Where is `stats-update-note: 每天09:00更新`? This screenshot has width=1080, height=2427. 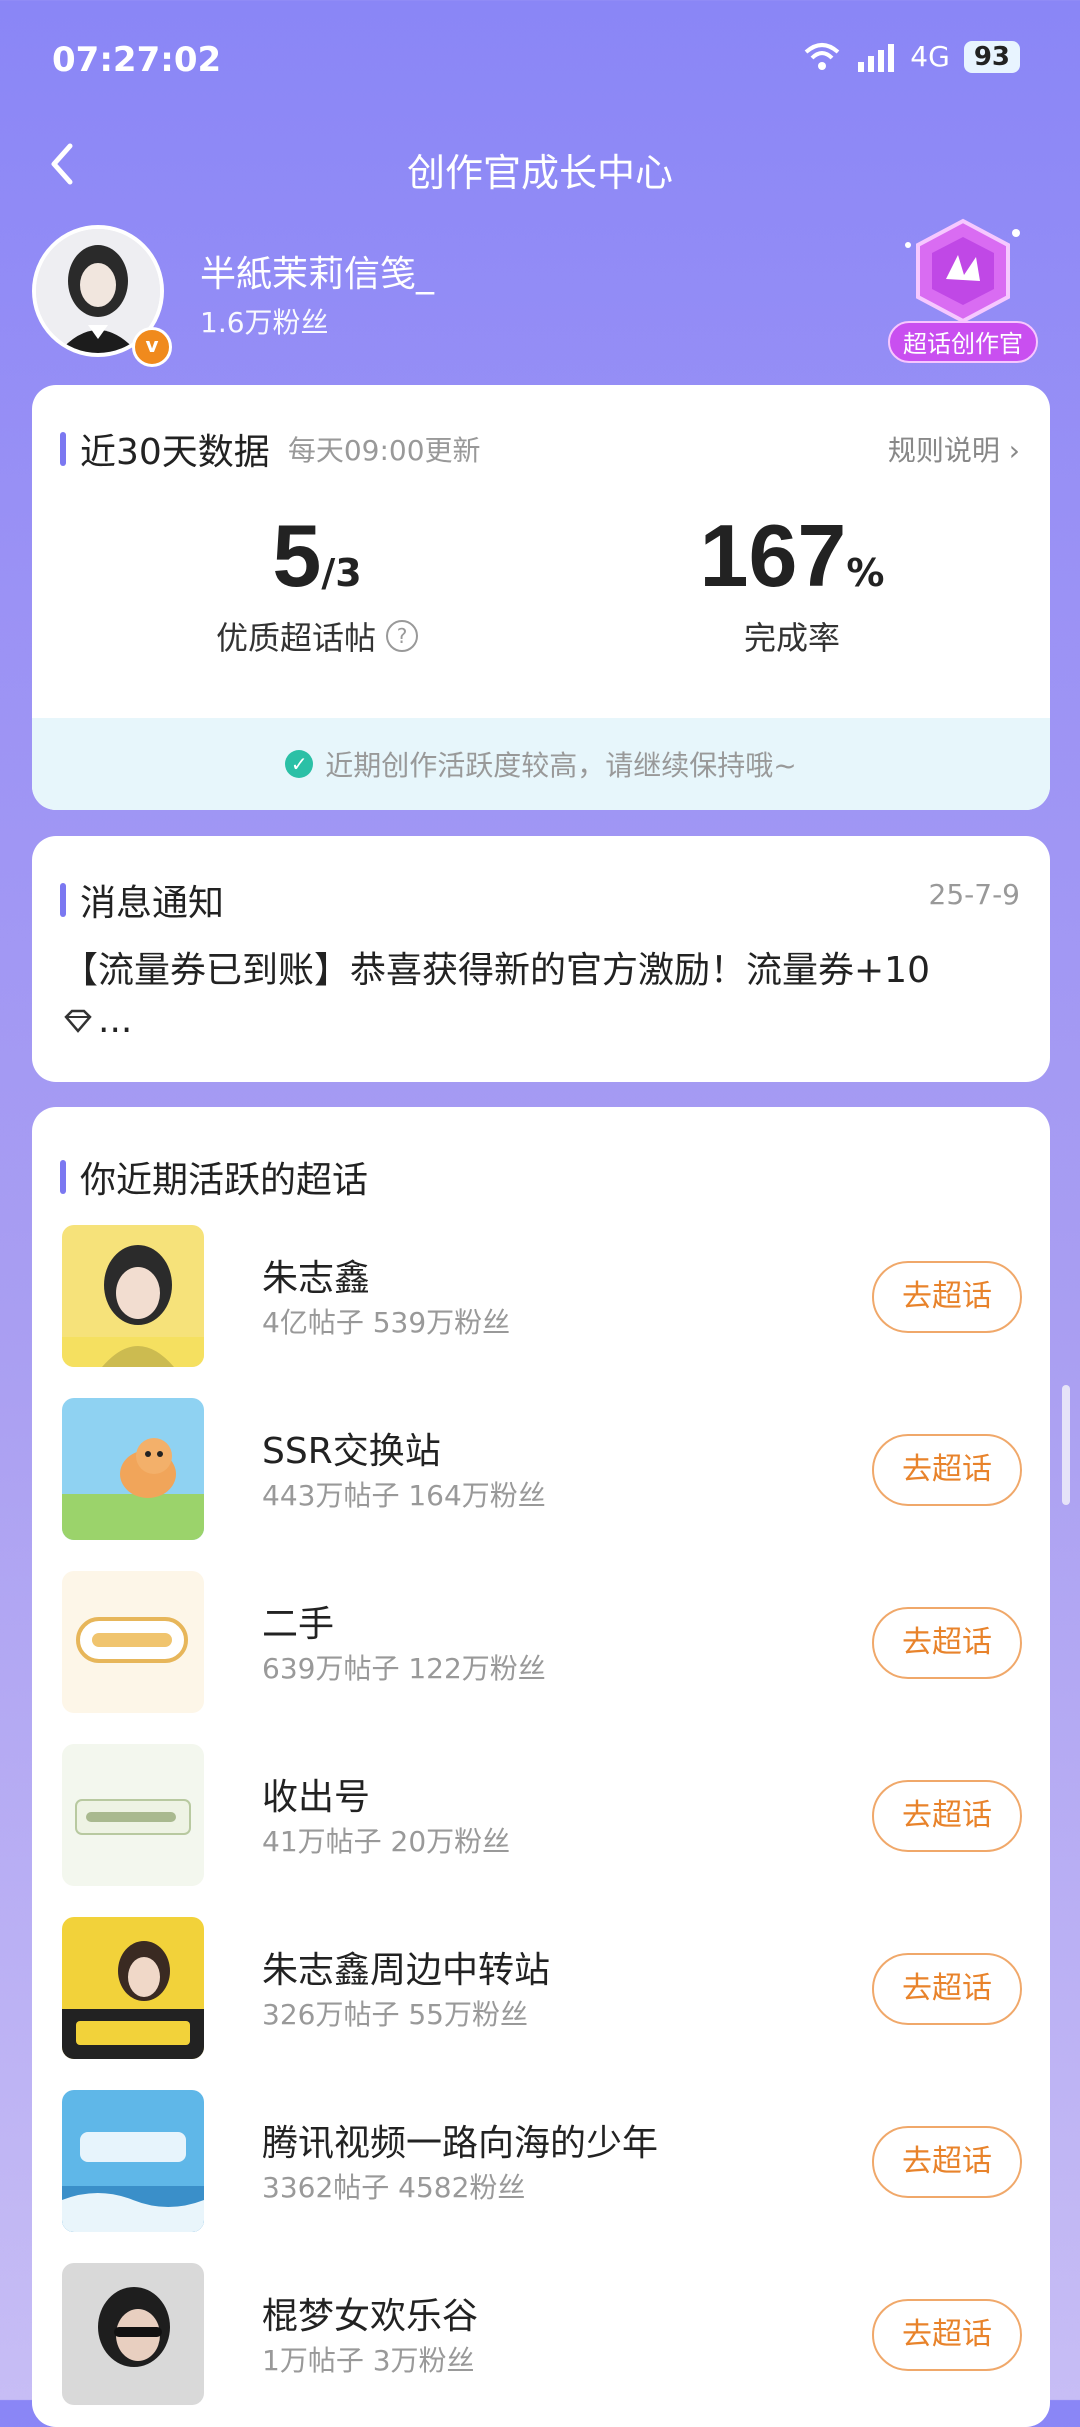 stats-update-note: 每天09:00更新 is located at coordinates (384, 450).